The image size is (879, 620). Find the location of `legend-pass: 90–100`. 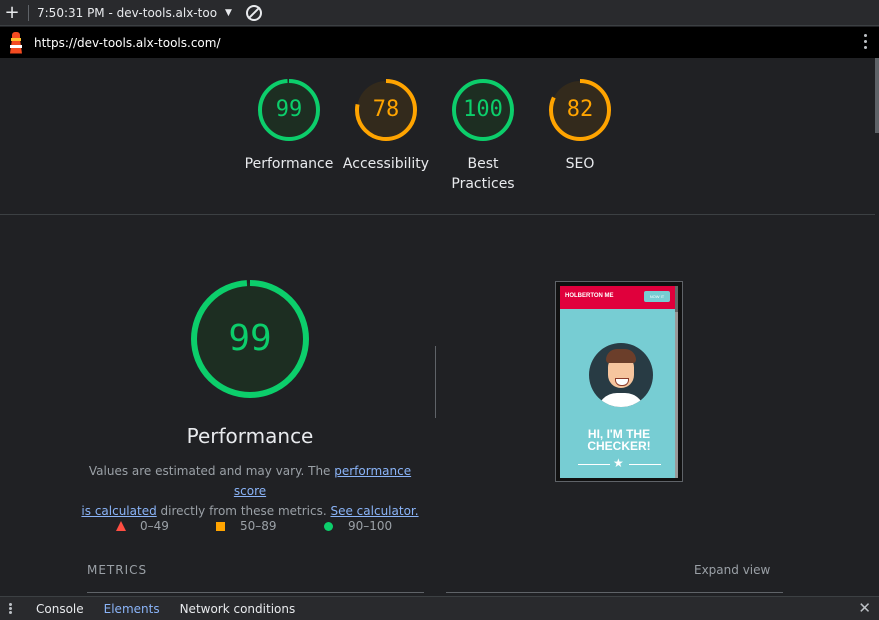

legend-pass: 90–100 is located at coordinates (358, 526).